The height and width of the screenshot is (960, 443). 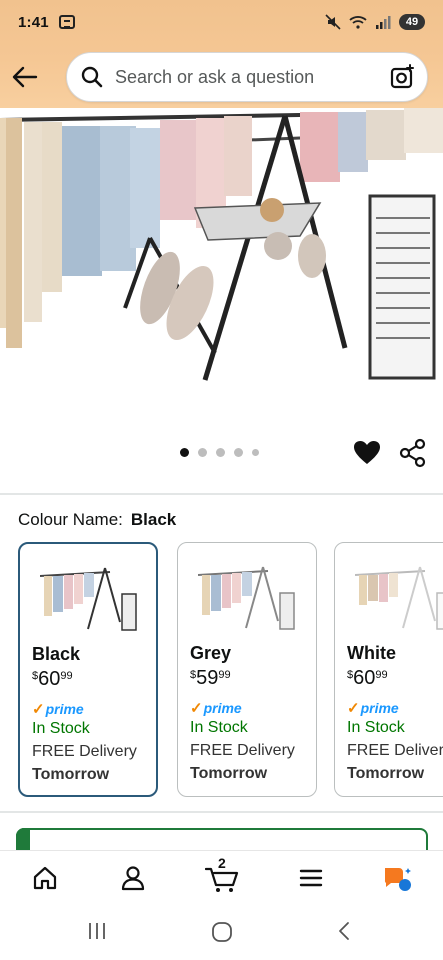 I want to click on menu-icon, so click(x=311, y=878).